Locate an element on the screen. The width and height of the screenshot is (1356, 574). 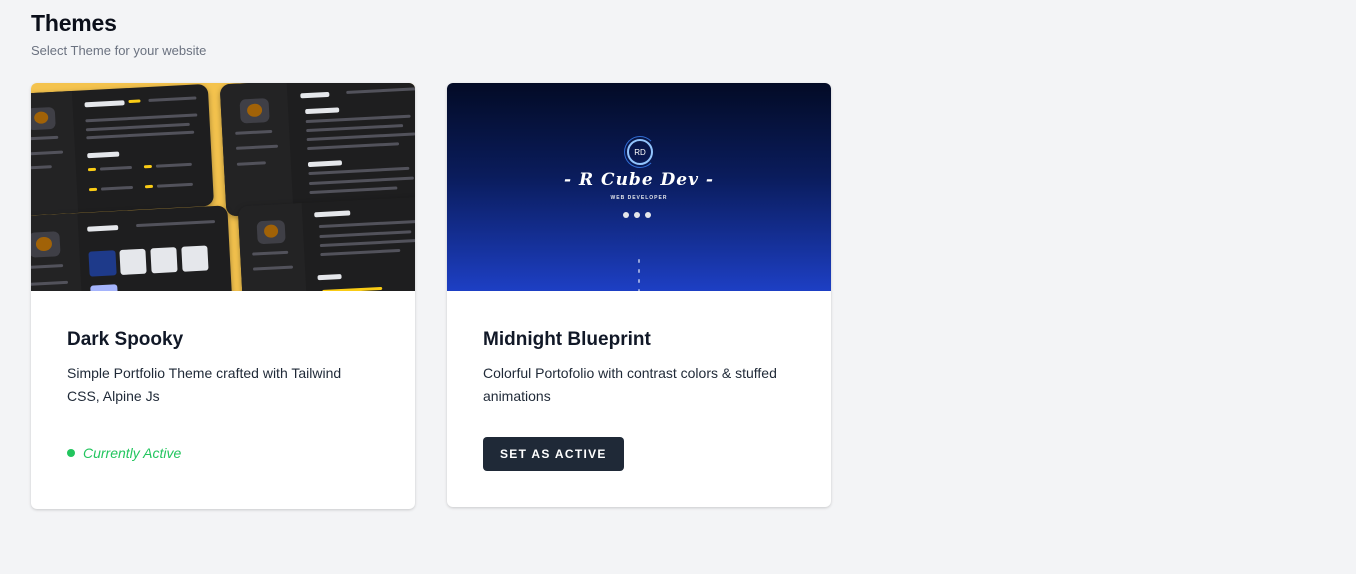
theme-name: Dark Spooky is located at coordinates (125, 339).